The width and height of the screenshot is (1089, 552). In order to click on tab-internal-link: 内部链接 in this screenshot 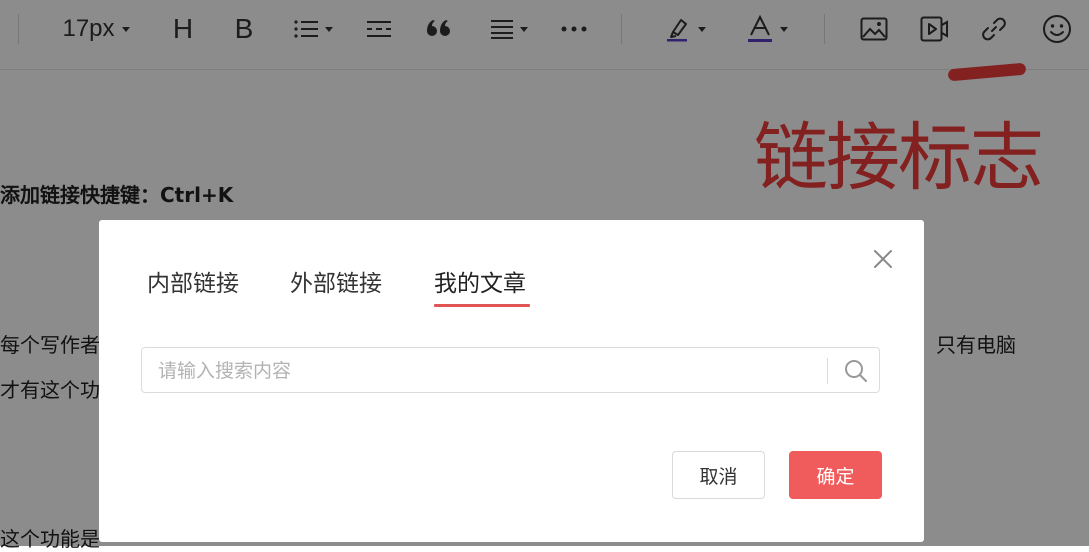, I will do `click(193, 281)`.